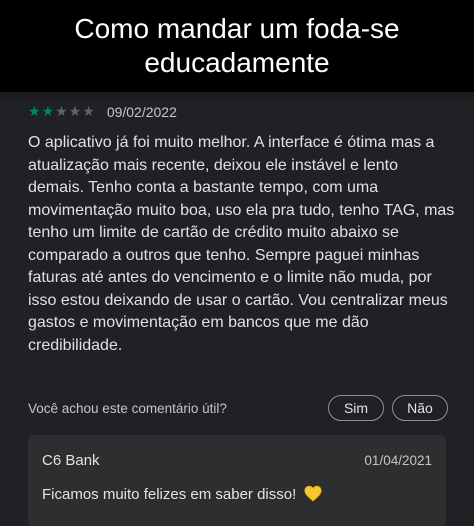 This screenshot has width=474, height=526. What do you see at coordinates (356, 408) in the screenshot?
I see `helpful-yes-button: Sim` at bounding box center [356, 408].